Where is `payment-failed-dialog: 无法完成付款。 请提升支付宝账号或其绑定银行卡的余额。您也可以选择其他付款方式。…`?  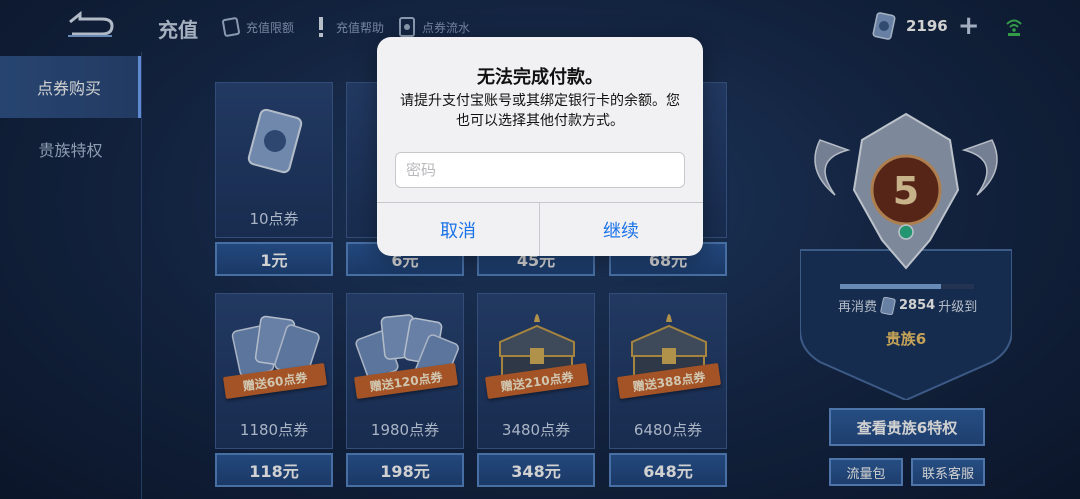 payment-failed-dialog: 无法完成付款。 请提升支付宝账号或其绑定银行卡的余额。您也可以选择其他付款方式。… is located at coordinates (540, 146).